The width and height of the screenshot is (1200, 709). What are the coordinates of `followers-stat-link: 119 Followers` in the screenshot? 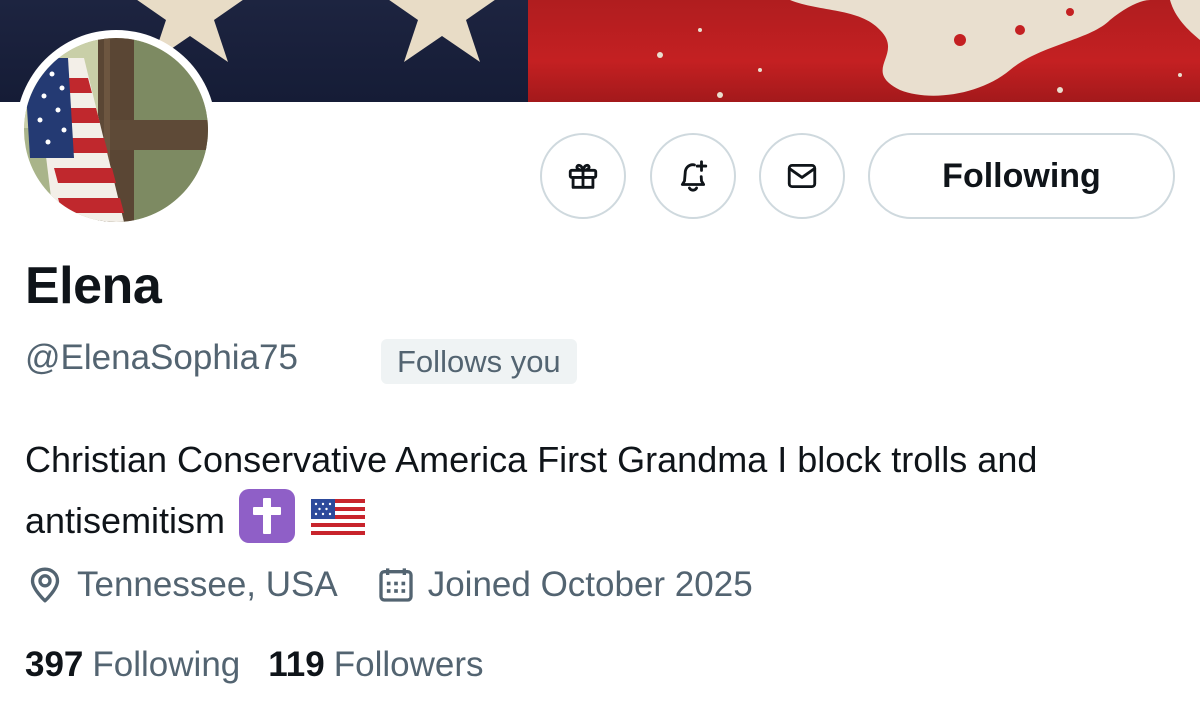 It's located at (375, 665).